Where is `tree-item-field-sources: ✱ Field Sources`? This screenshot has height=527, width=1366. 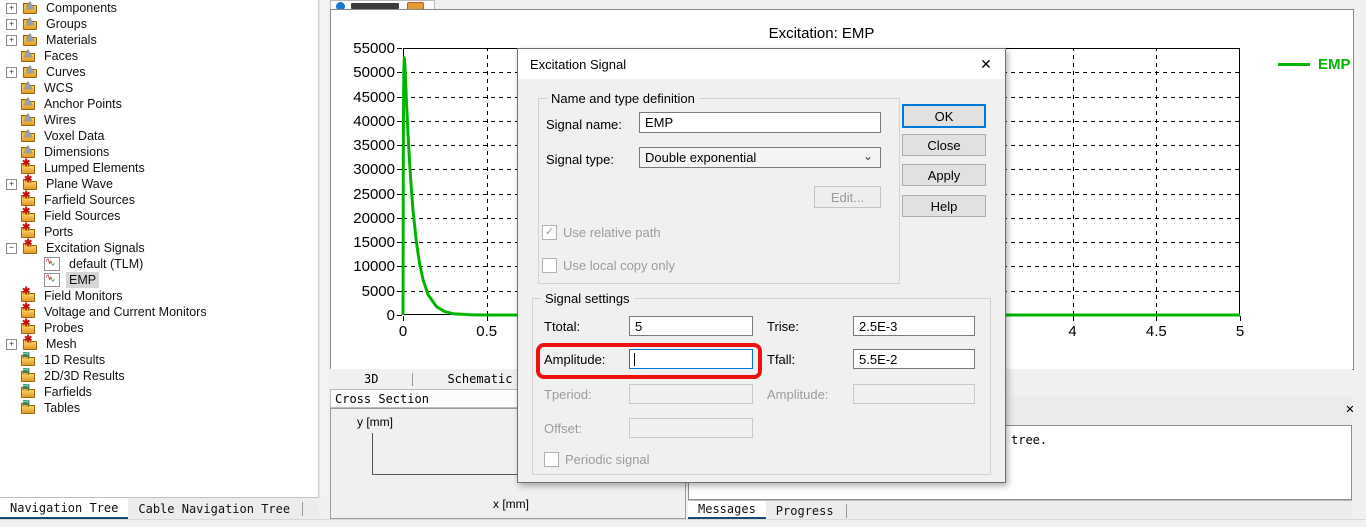
tree-item-field-sources: ✱ Field Sources is located at coordinates (159, 215).